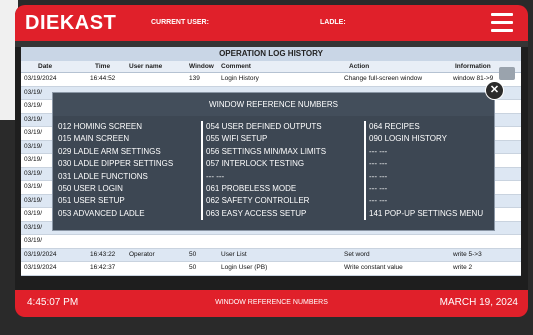 This screenshot has width=533, height=335. Describe the element at coordinates (146, 66) in the screenshot. I see `column-user: User name` at that location.